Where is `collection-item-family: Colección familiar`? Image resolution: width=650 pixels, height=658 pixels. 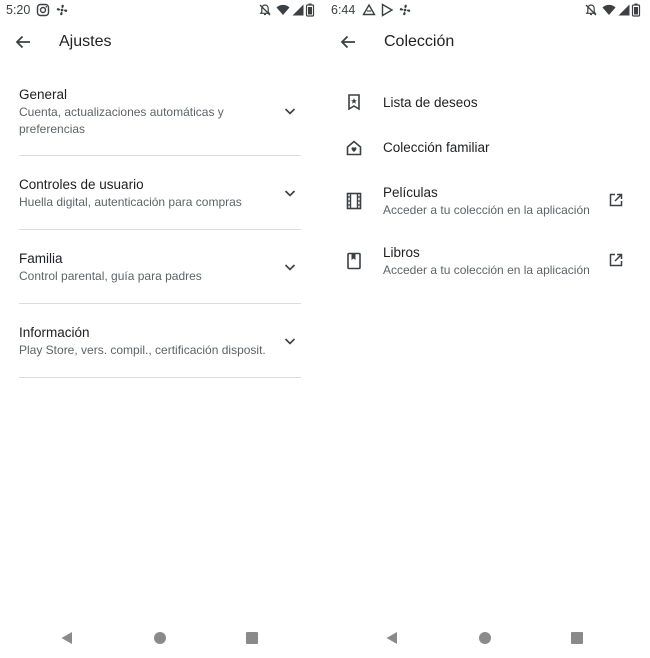 collection-item-family: Colección familiar is located at coordinates (487, 148).